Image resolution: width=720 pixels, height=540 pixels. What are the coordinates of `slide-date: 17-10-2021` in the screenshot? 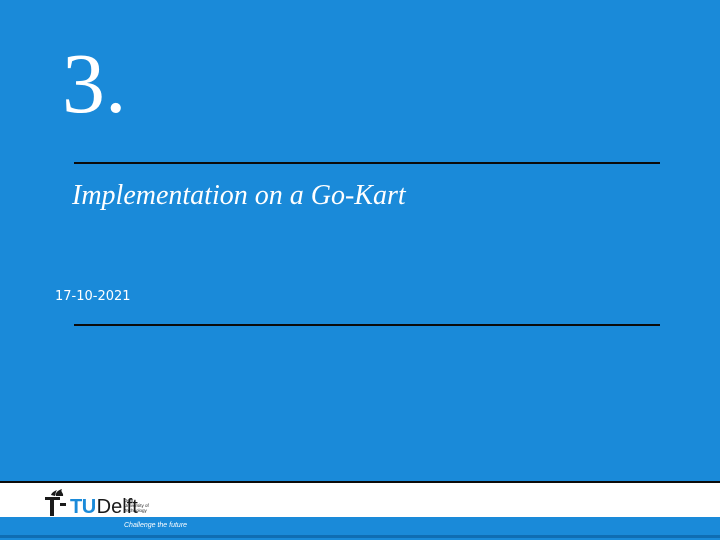 It's located at (93, 296).